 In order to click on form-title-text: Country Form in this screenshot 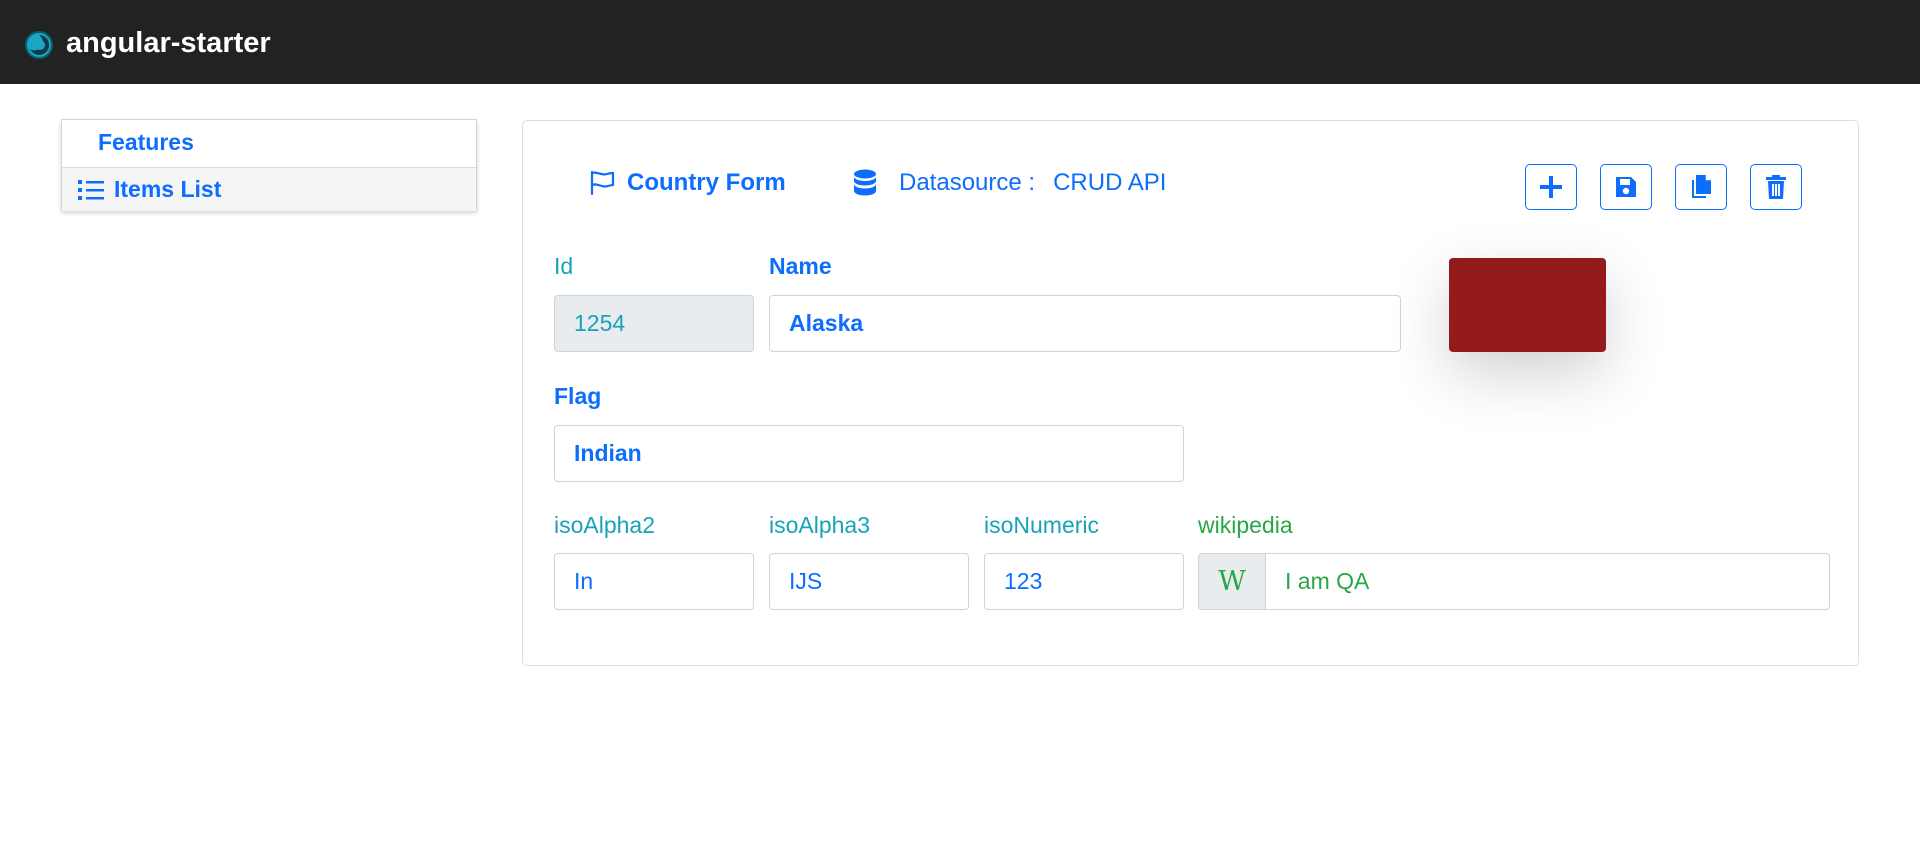, I will do `click(706, 182)`.